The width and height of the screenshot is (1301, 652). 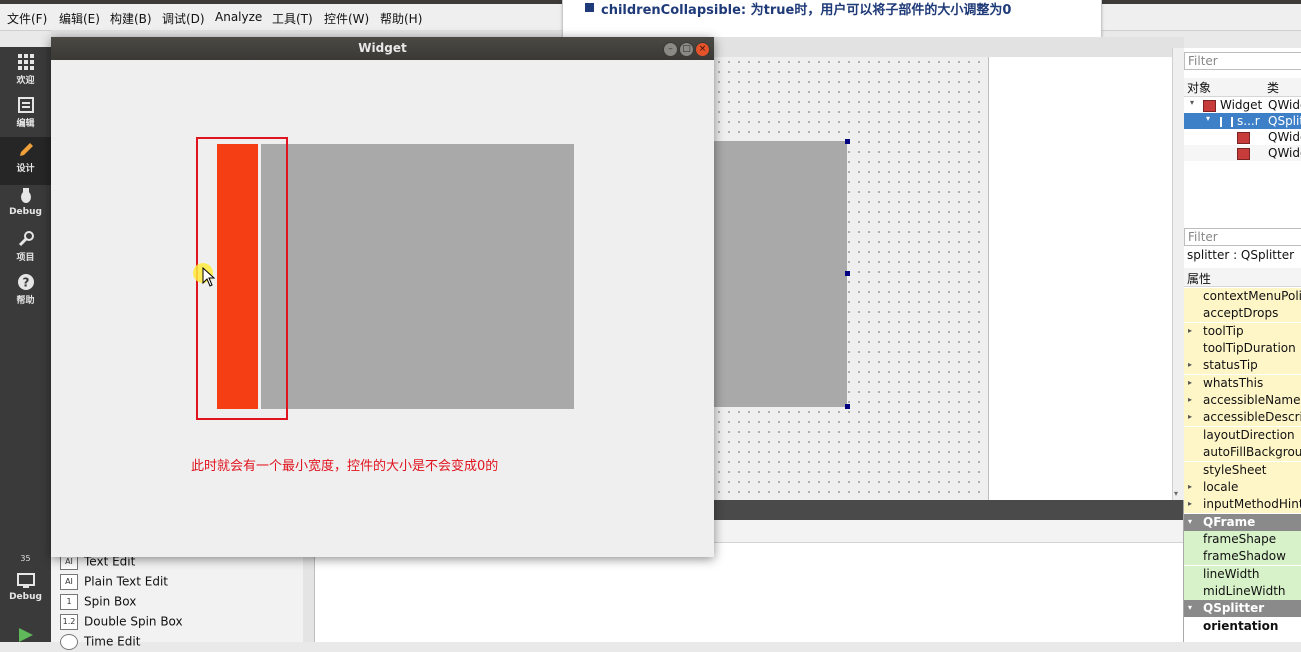 I want to click on double-spin-box-icon: 1.2, so click(x=69, y=622).